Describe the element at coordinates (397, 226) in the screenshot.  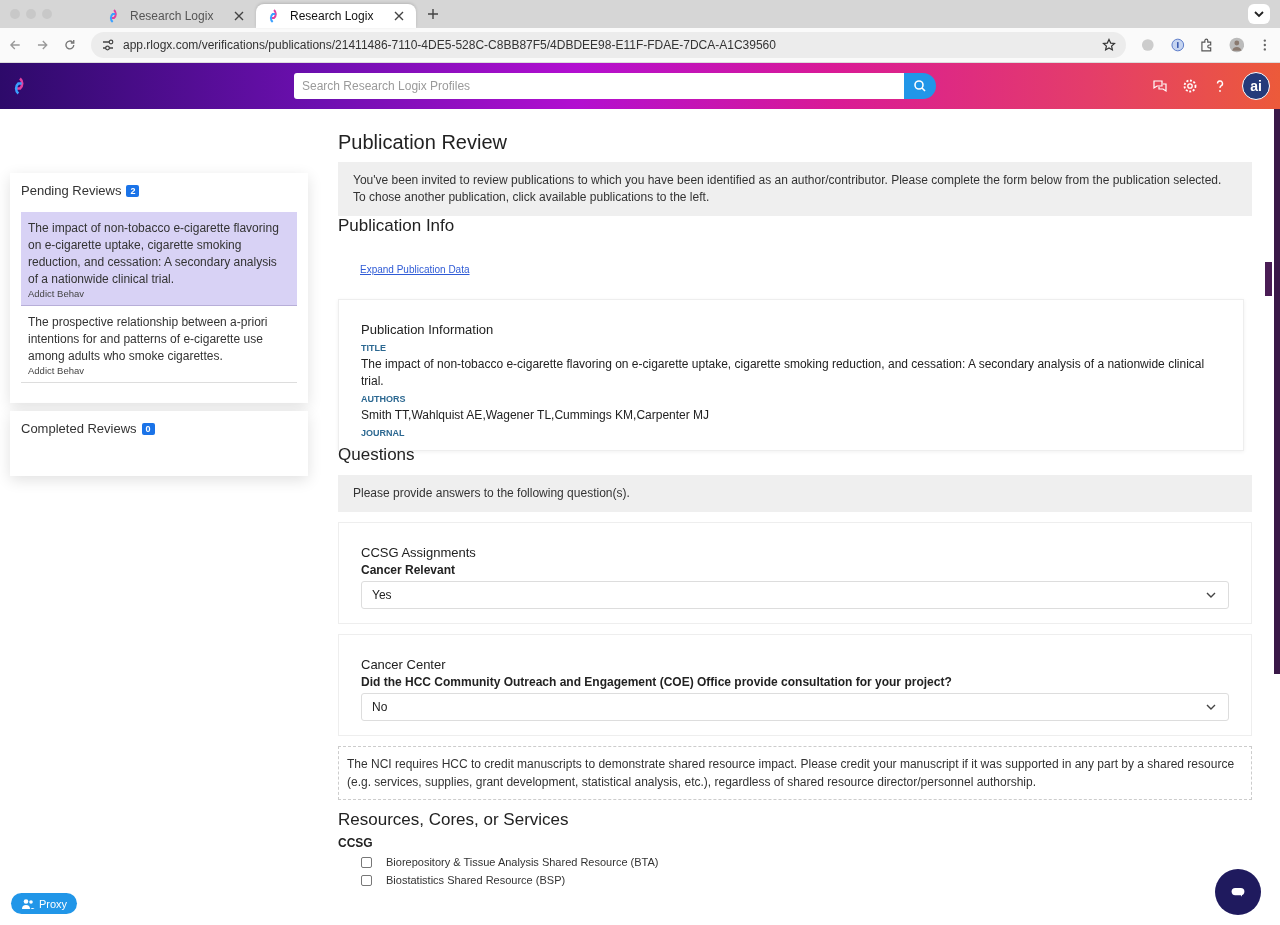
I see `section-title: Publication Info` at that location.